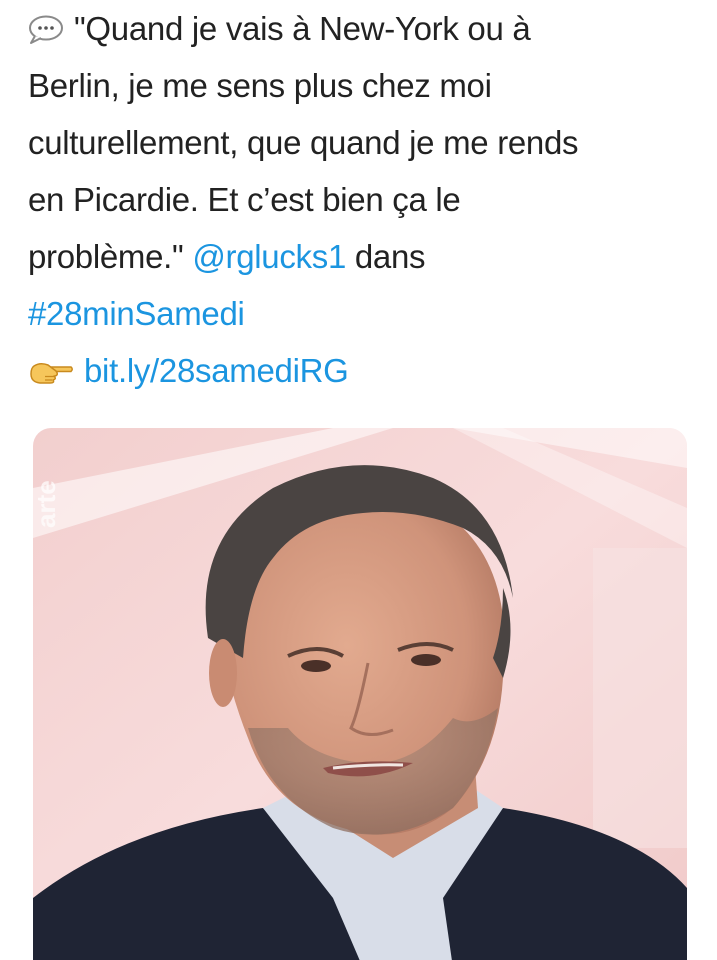  I want to click on tweet-line-6: #28minSamedi, so click(365, 313).